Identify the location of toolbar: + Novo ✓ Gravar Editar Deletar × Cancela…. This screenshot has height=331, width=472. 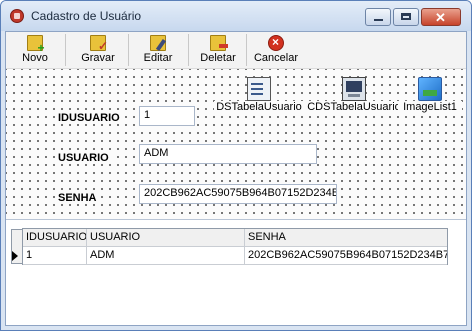
(236, 50).